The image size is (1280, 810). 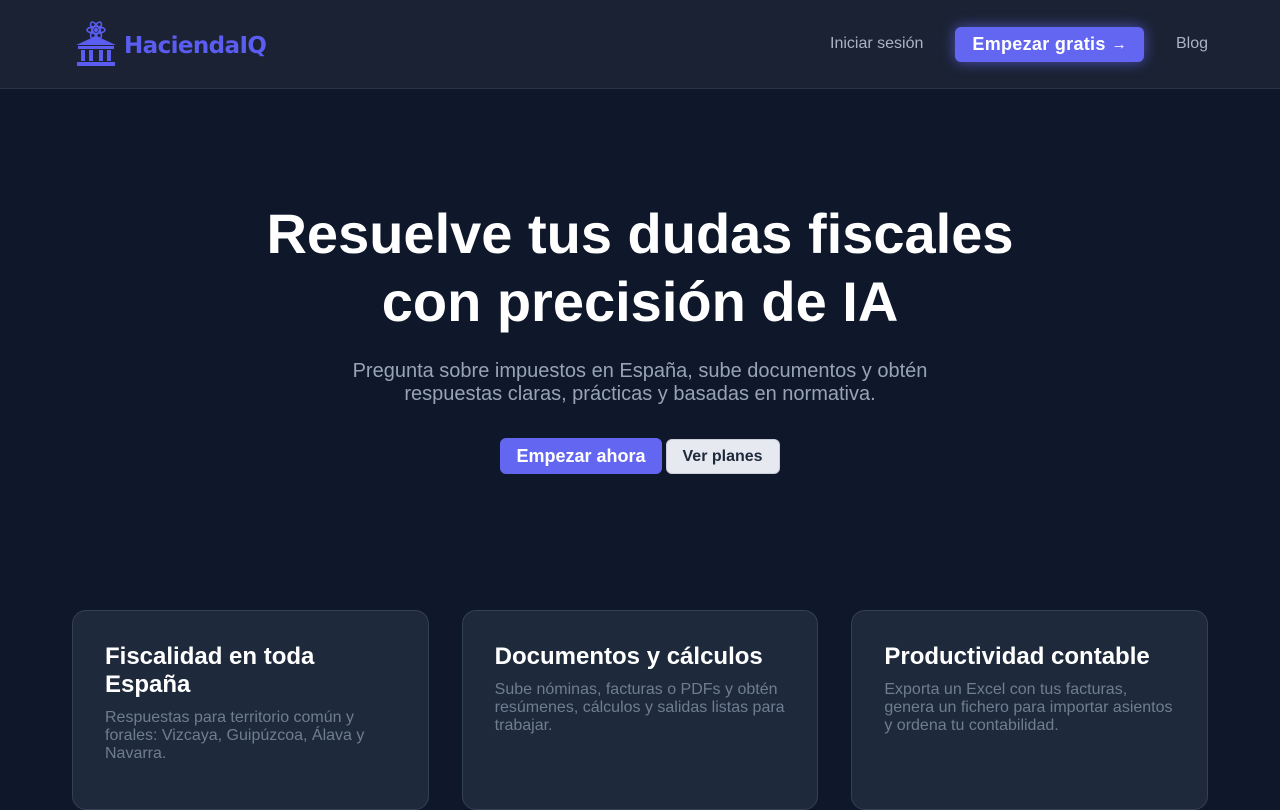 What do you see at coordinates (581, 456) in the screenshot?
I see `start-now-button: Empezar ahora` at bounding box center [581, 456].